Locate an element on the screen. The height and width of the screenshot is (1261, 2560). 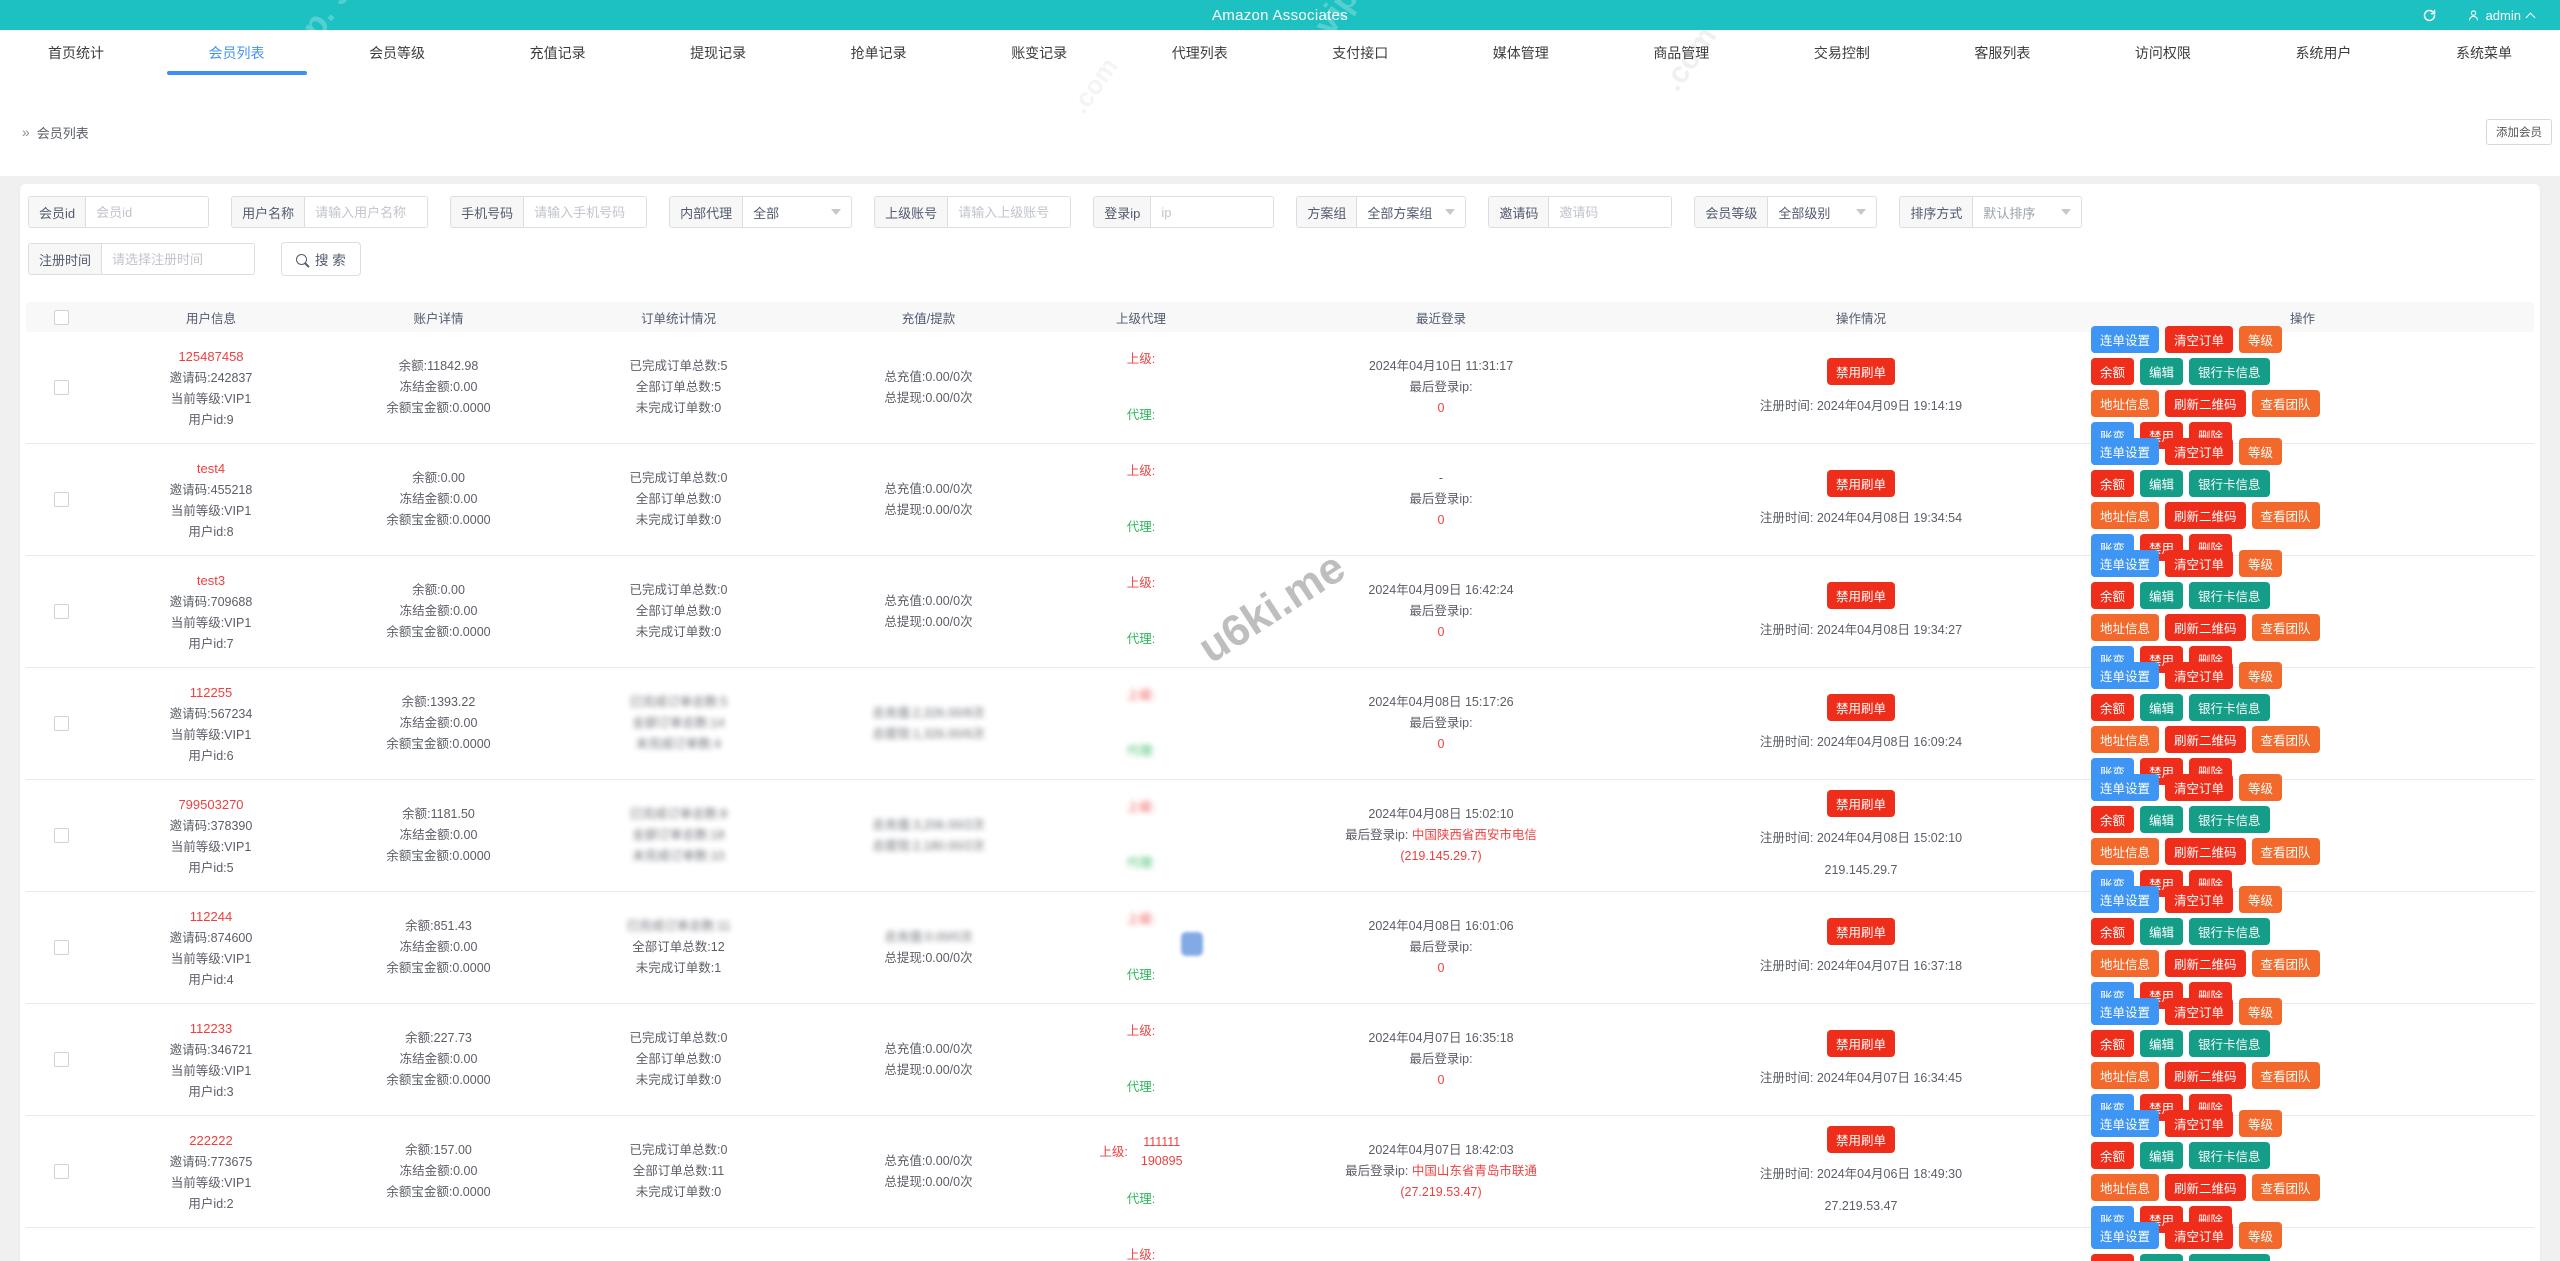
nav-tab-1: 首页统计 is located at coordinates (76, 59).